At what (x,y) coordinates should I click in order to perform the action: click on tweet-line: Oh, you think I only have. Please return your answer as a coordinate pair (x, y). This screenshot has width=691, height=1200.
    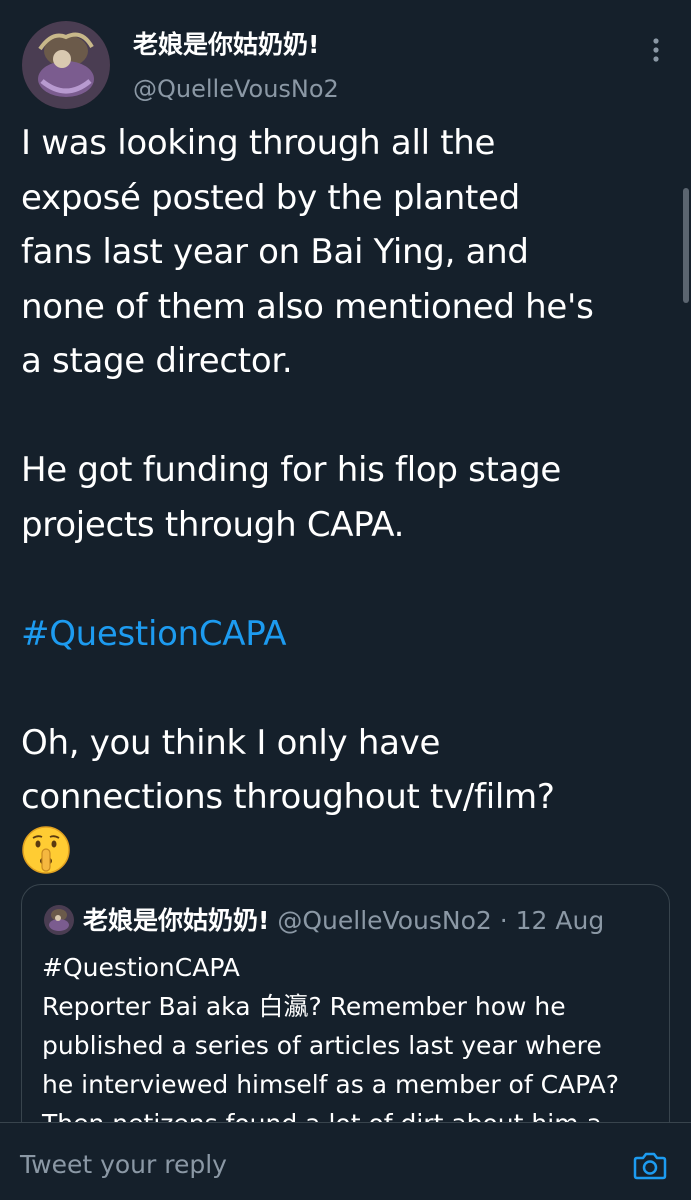
    Looking at the image, I should click on (231, 742).